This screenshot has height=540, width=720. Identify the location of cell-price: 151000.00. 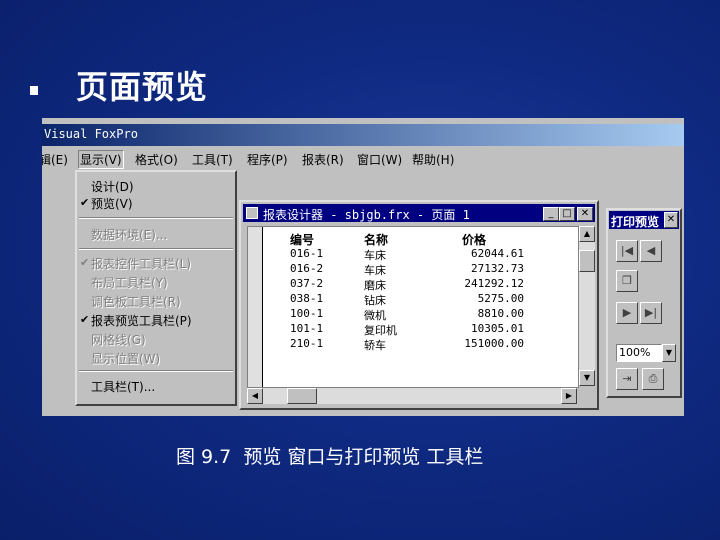
(494, 343).